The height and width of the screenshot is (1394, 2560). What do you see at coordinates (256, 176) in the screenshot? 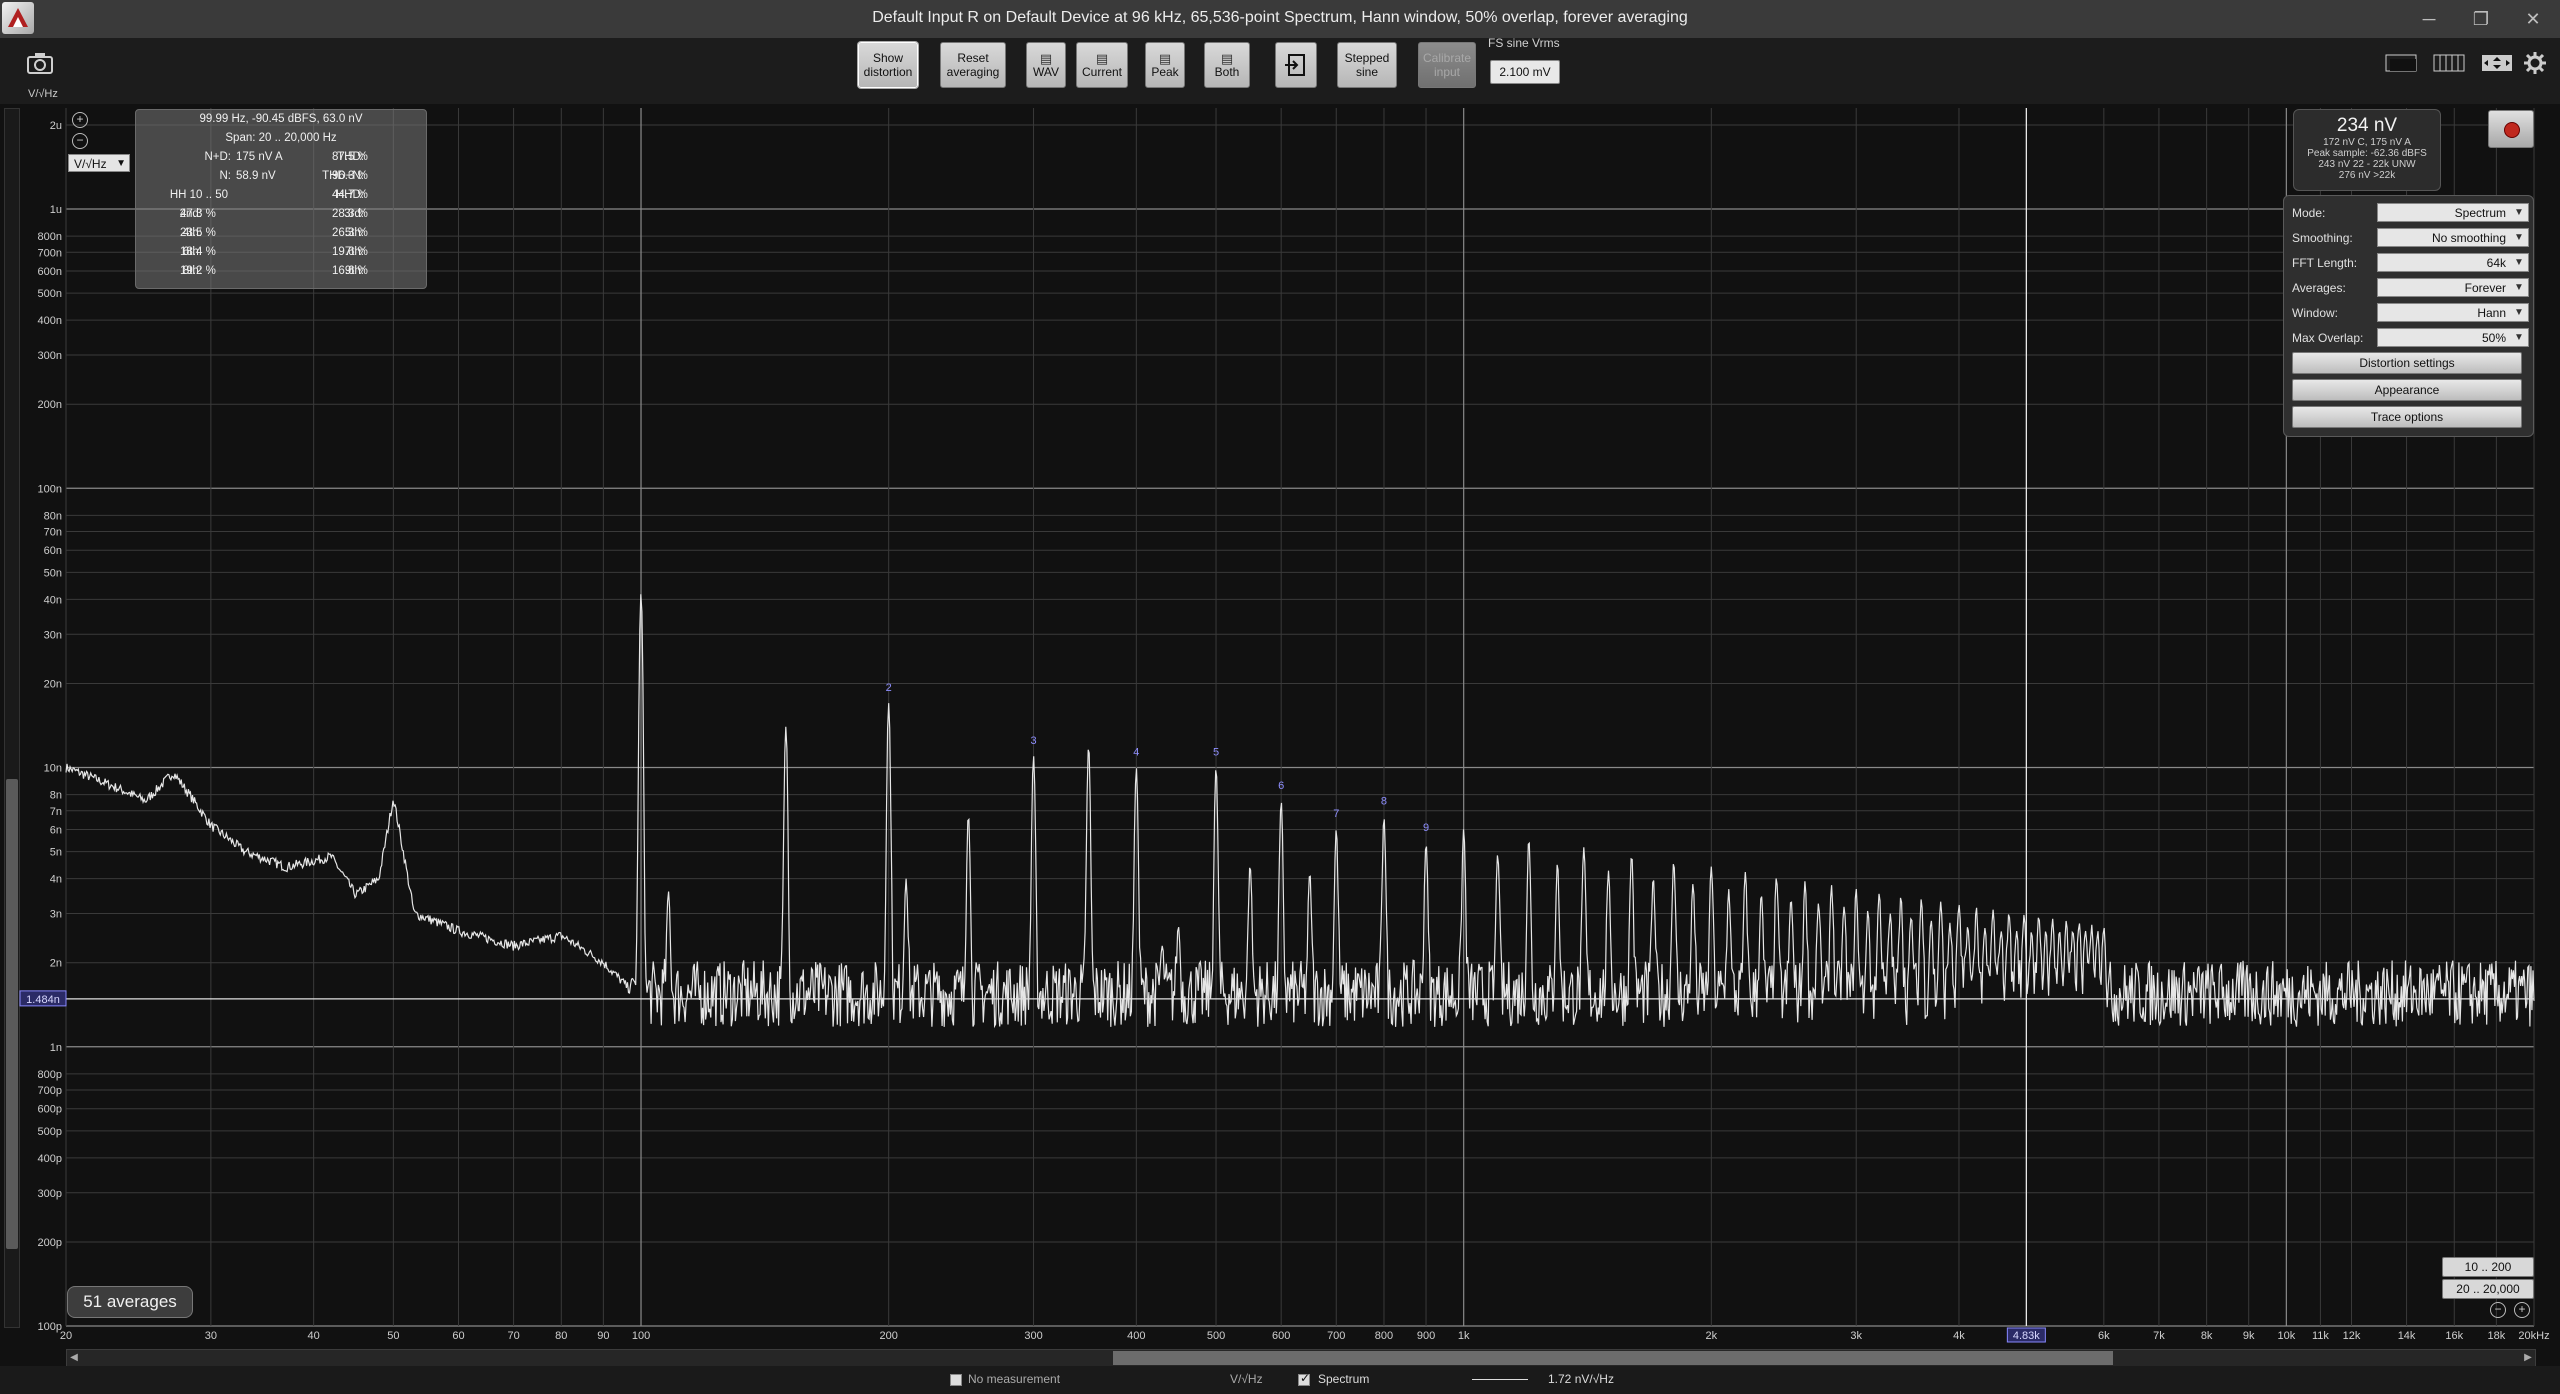
I see `n-value: 58.9 nV` at bounding box center [256, 176].